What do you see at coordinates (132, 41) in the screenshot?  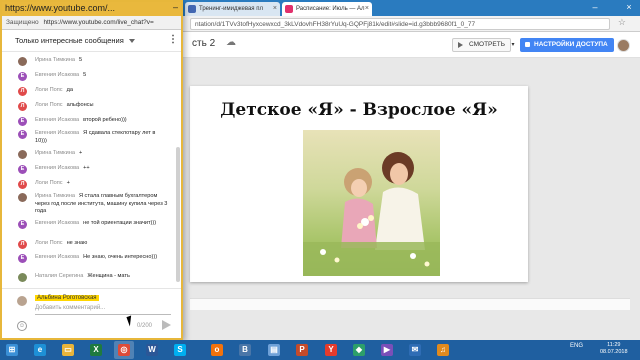 I see `chevron-down-icon` at bounding box center [132, 41].